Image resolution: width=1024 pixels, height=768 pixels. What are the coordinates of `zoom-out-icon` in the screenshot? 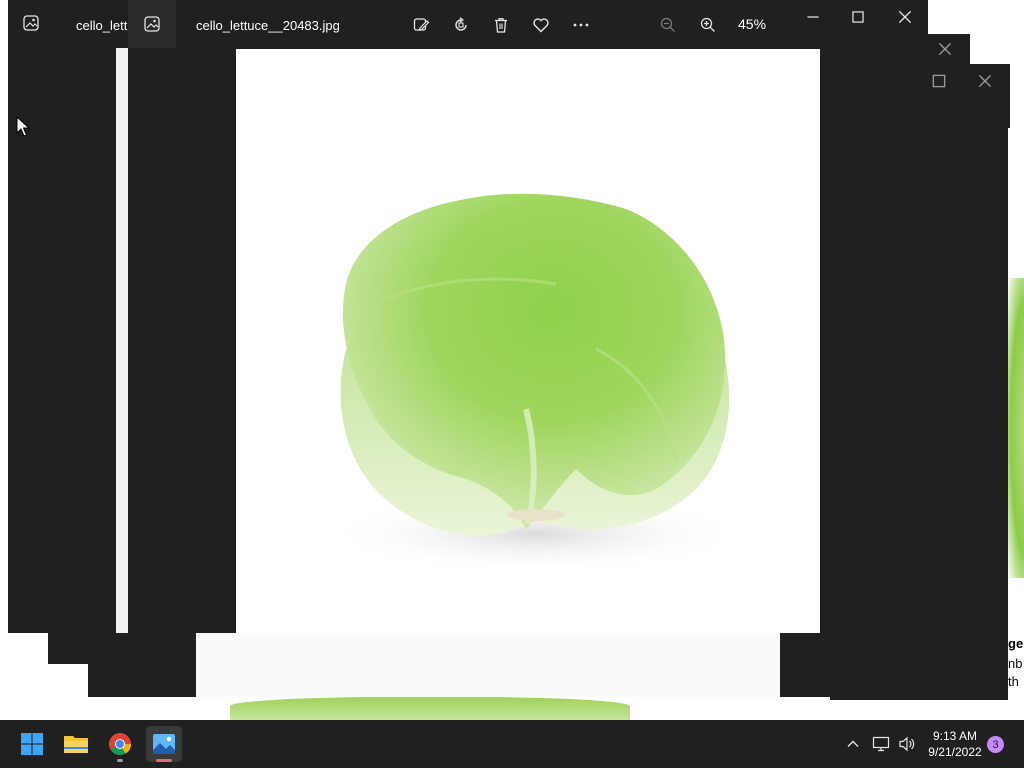 It's located at (667, 24).